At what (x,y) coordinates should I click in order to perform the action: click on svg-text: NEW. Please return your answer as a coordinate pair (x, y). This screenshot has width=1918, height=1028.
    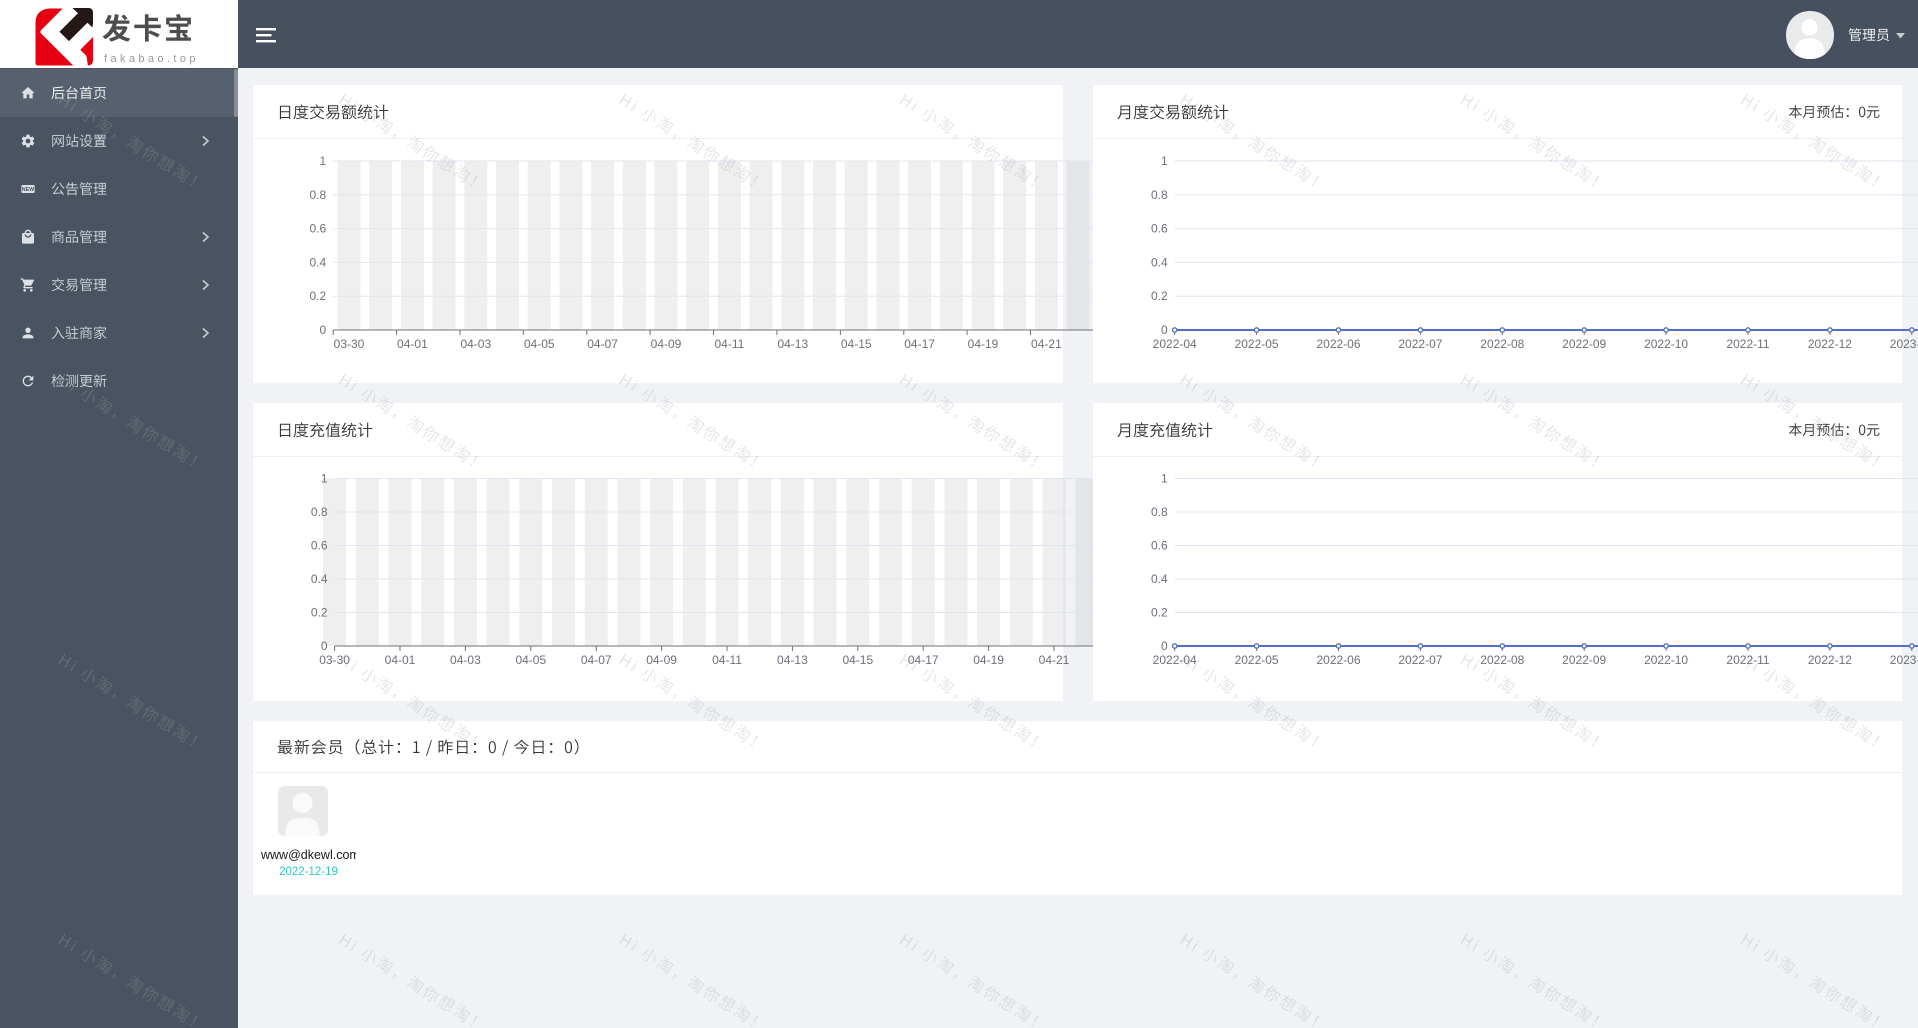
    Looking at the image, I should click on (28, 190).